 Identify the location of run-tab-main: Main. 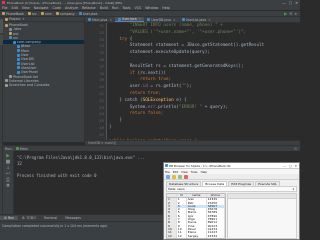
(24, 149).